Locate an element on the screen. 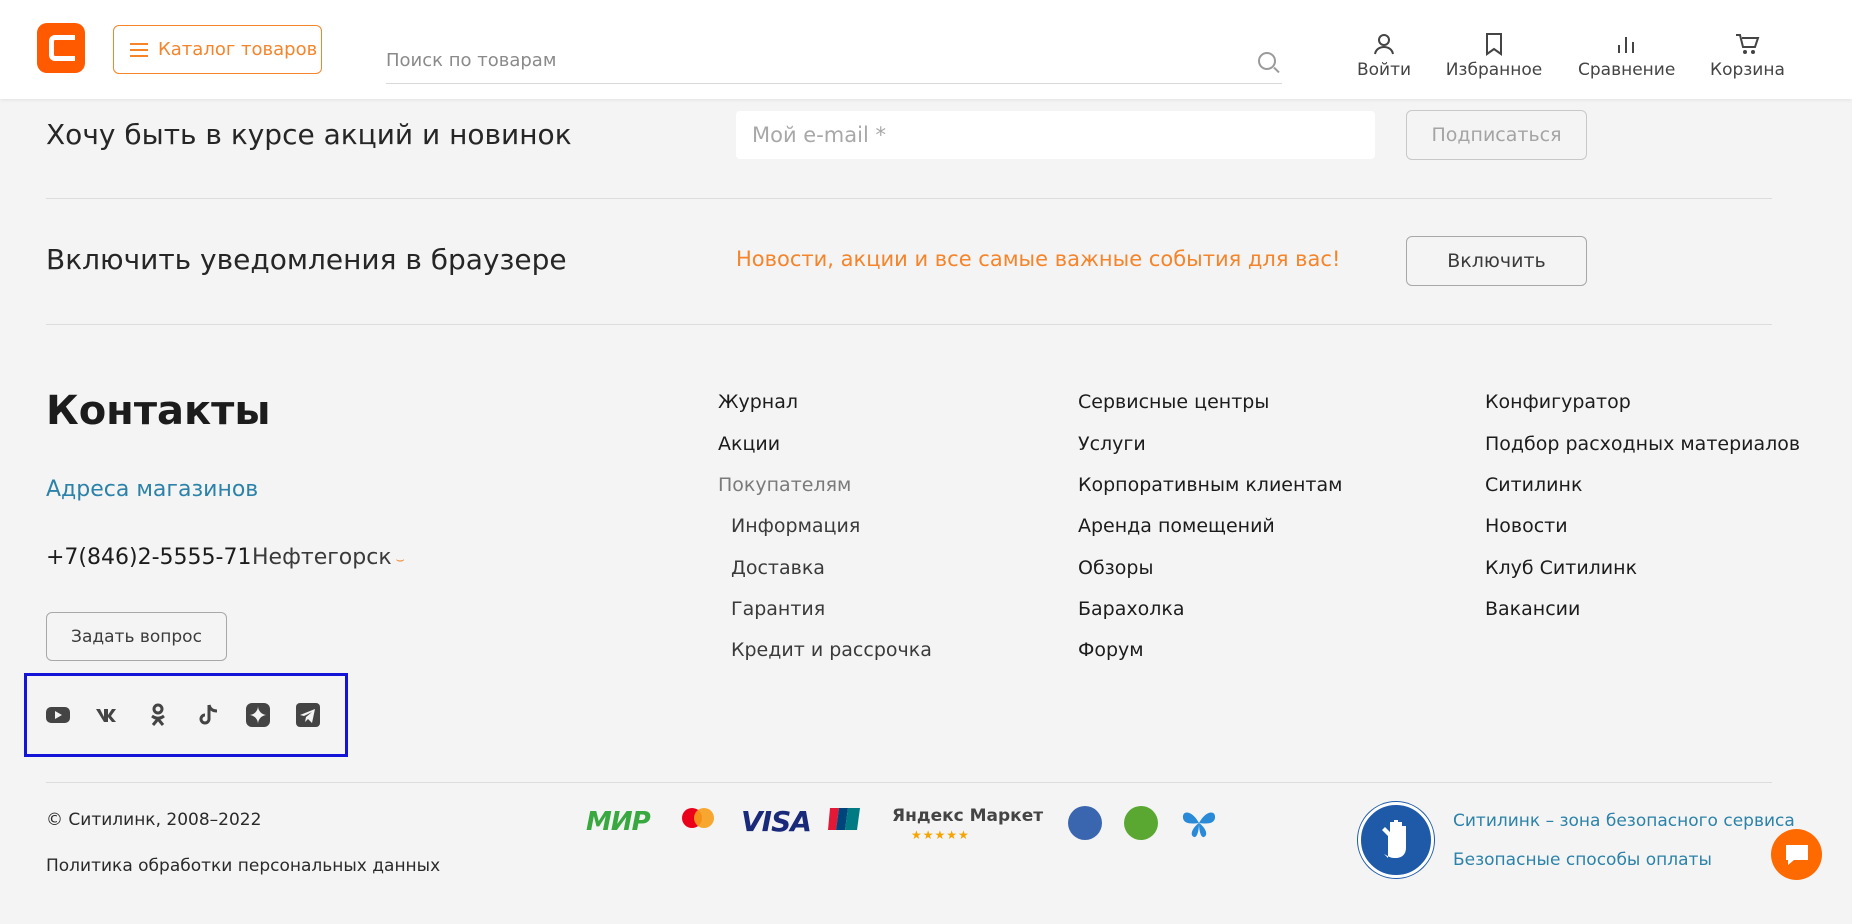 This screenshot has width=1852, height=924. chat-button is located at coordinates (1796, 854).